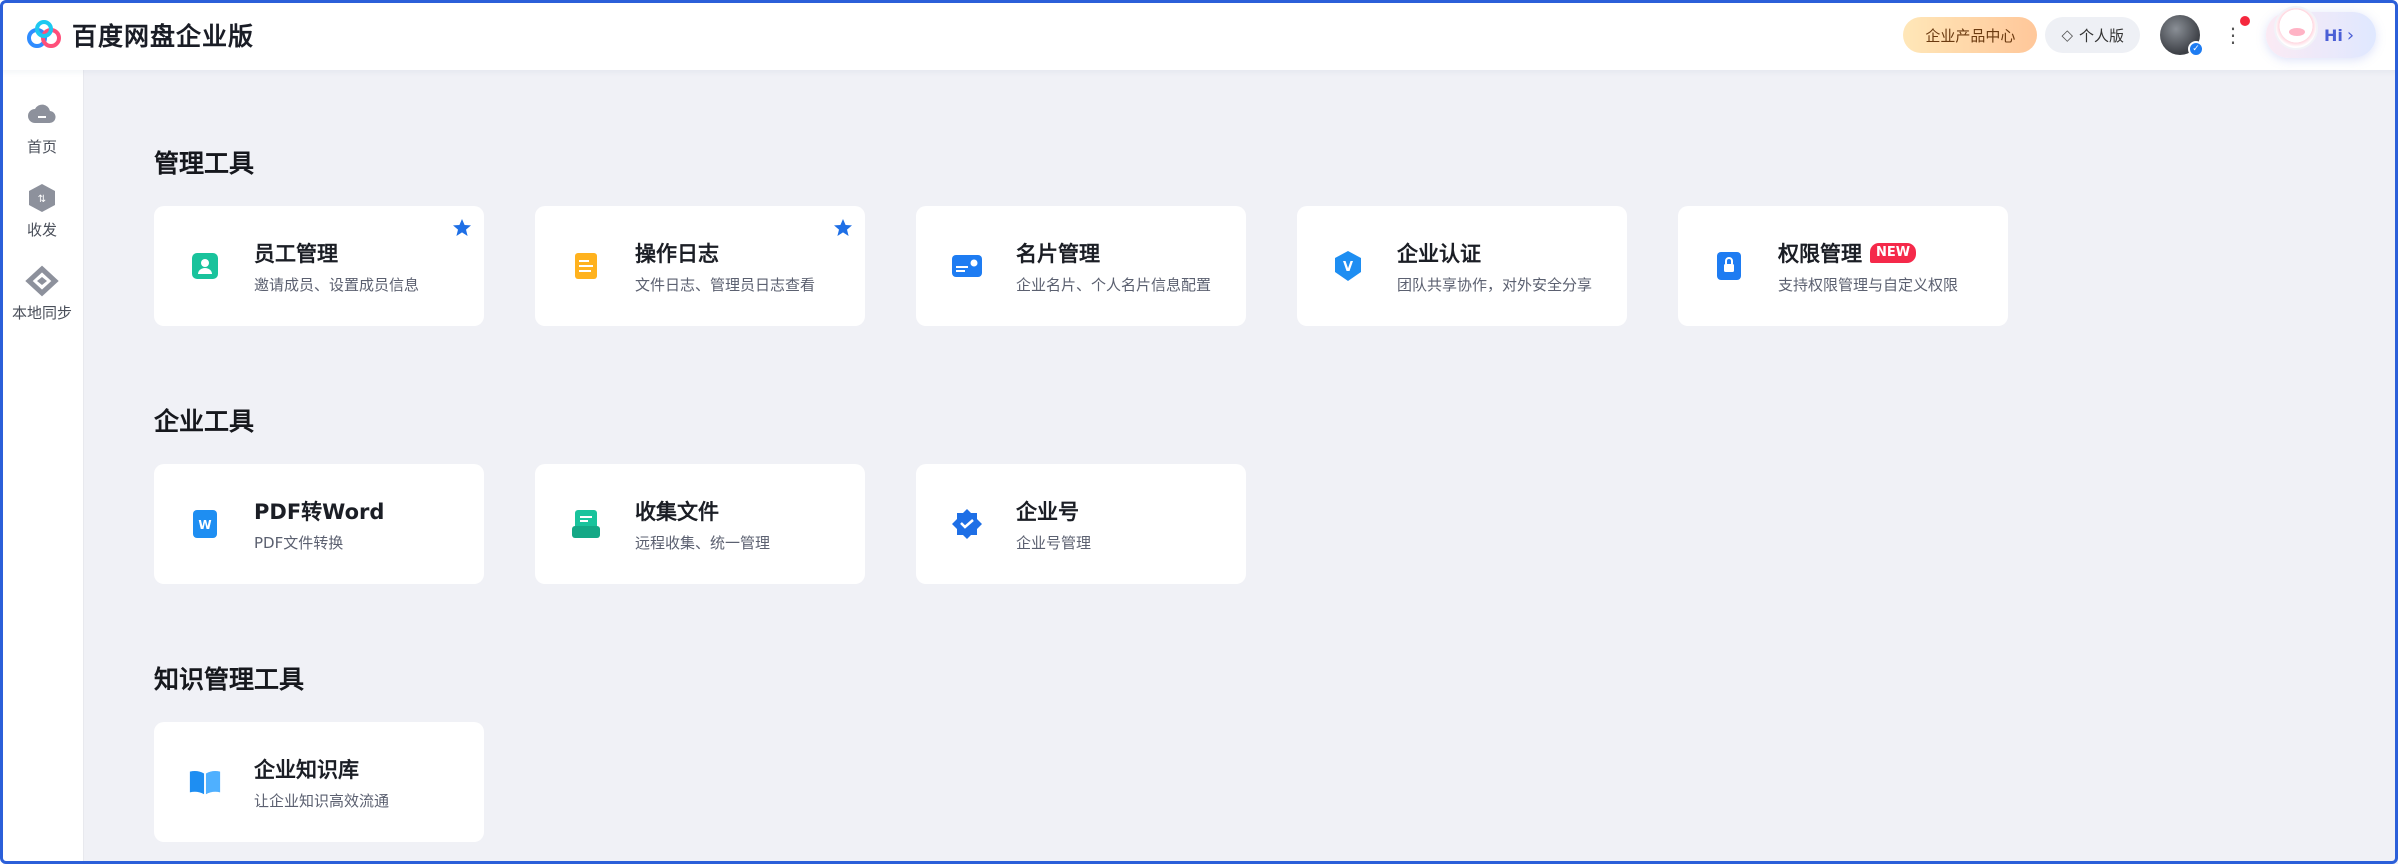  I want to click on card-permission-management: 权限管理 NEW 支持权限管理与自定义权限, so click(1843, 266).